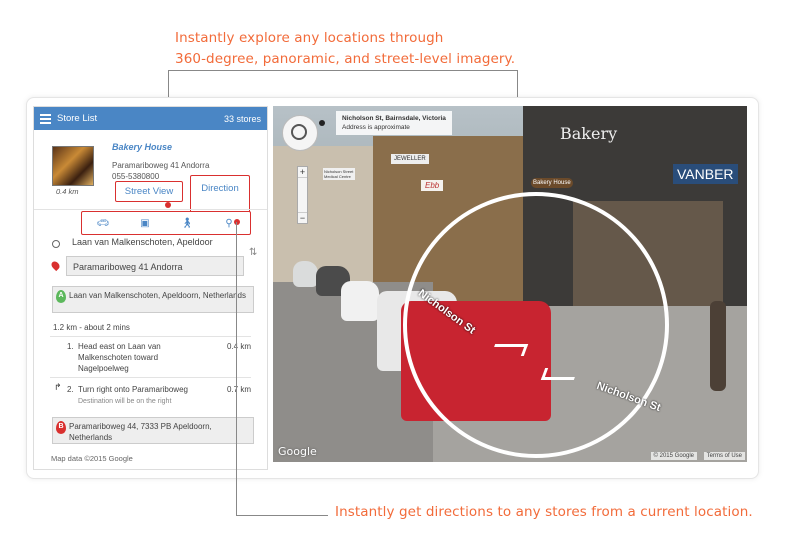  I want to click on route-step-text: Turn right onto Paramariboweg, so click(133, 389).